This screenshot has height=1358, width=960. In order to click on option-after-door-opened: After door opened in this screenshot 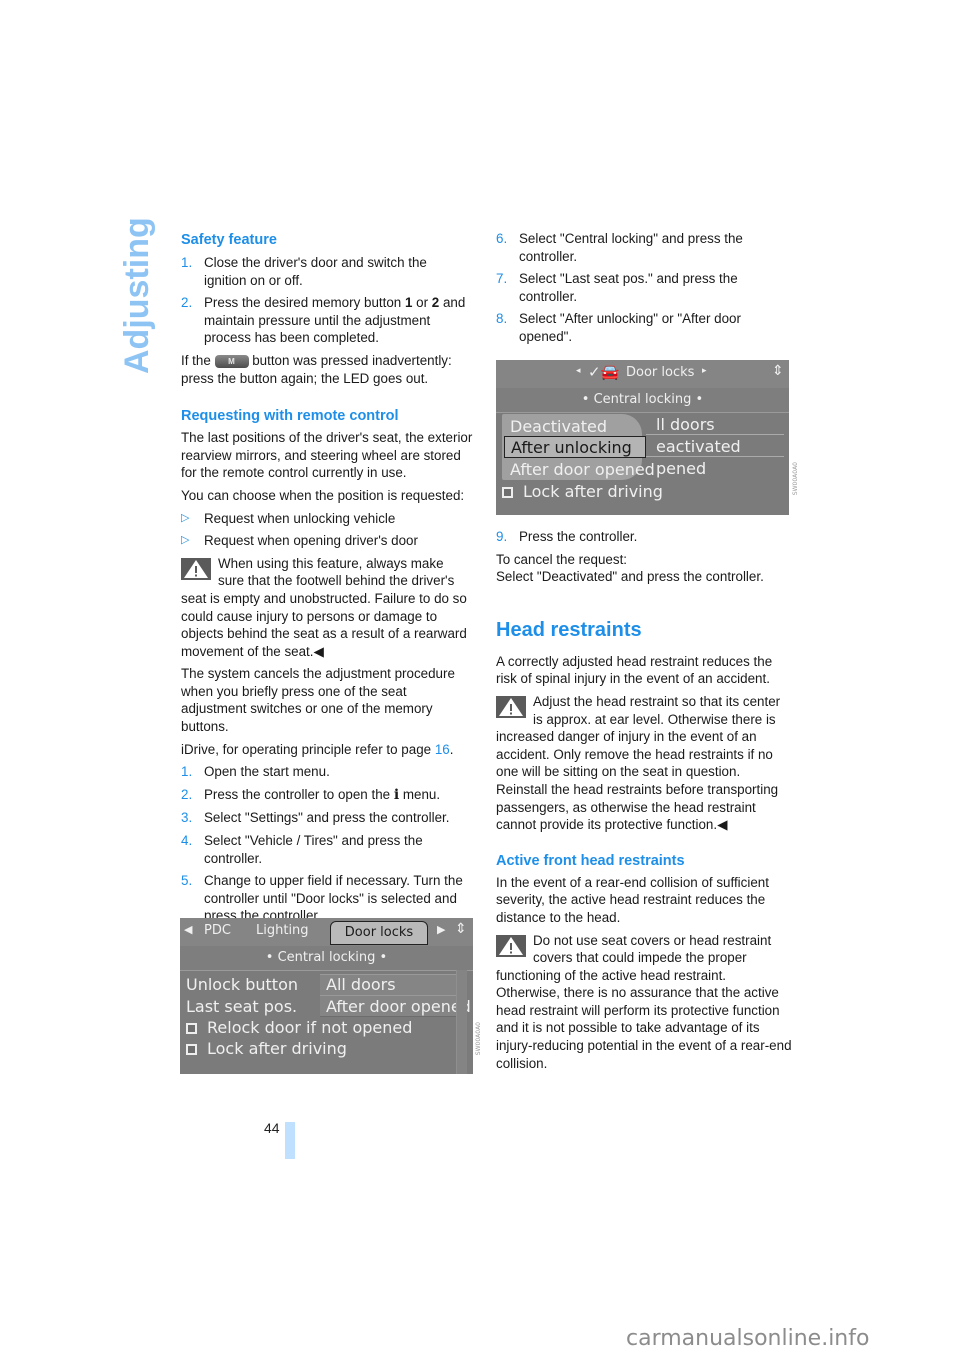, I will do `click(582, 469)`.